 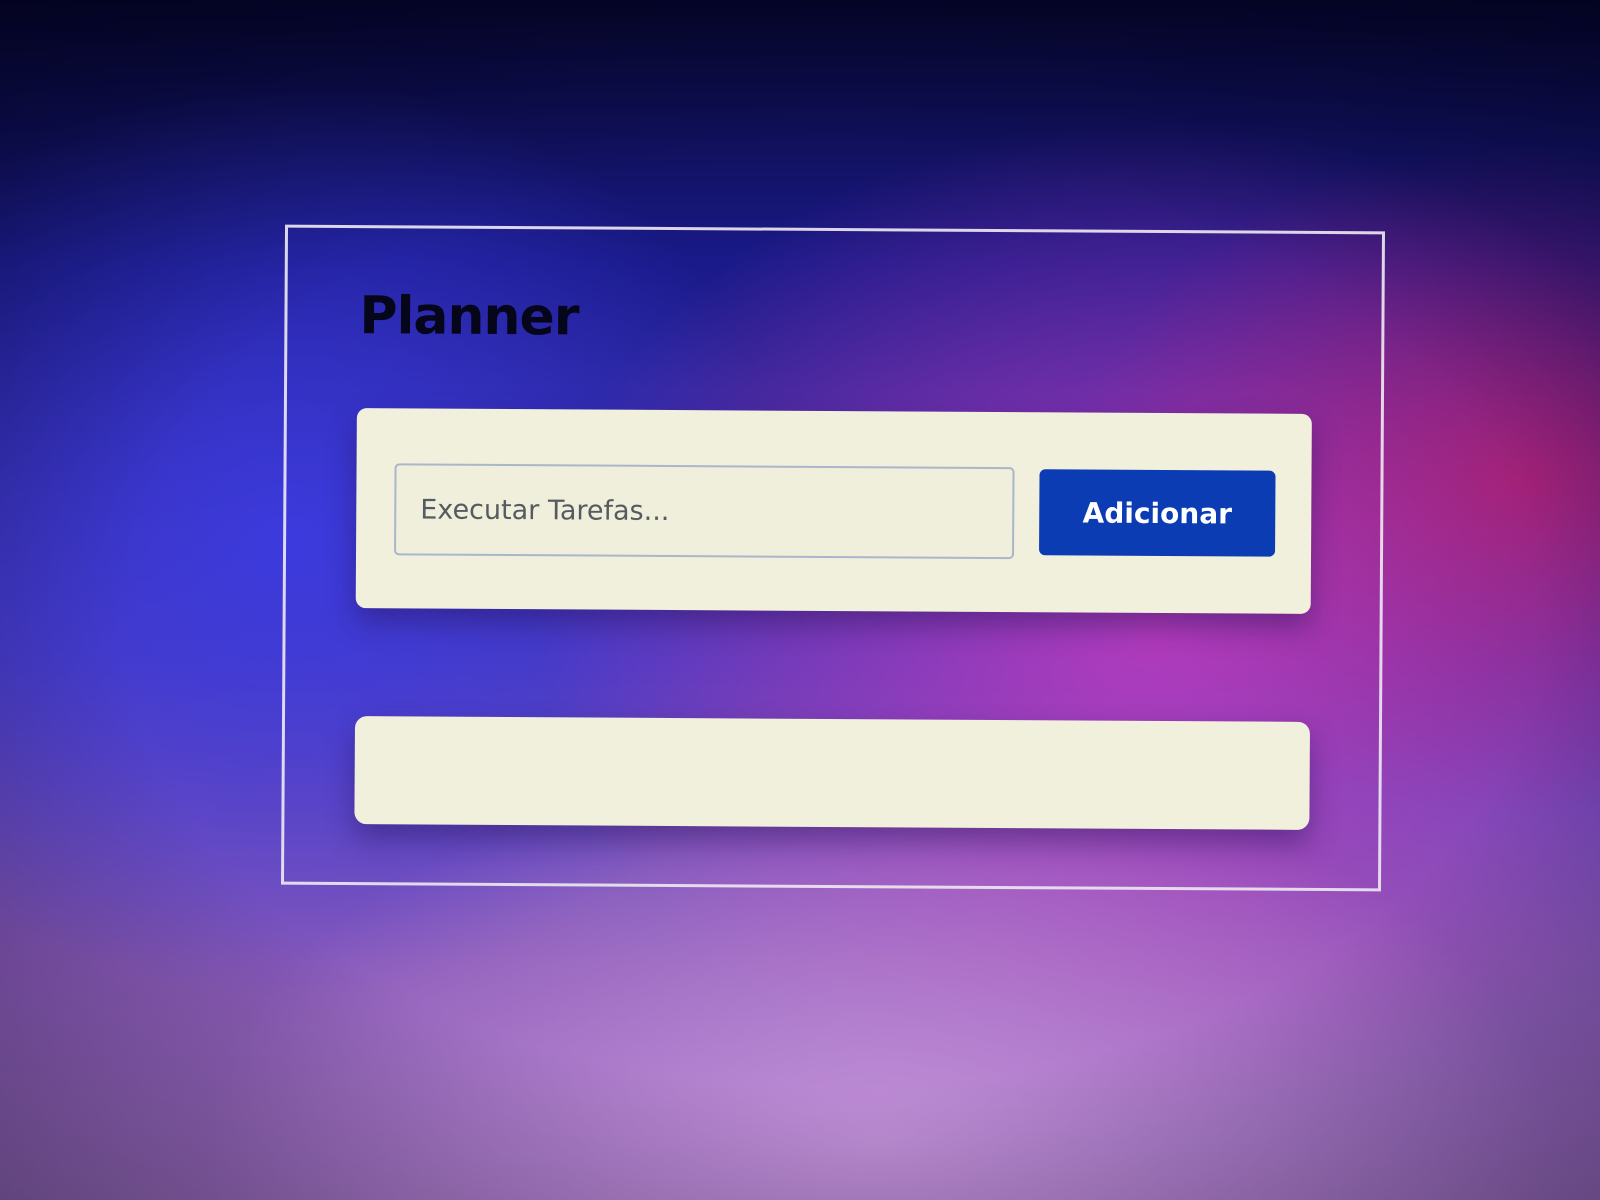 What do you see at coordinates (469, 317) in the screenshot?
I see `page-title: Planner` at bounding box center [469, 317].